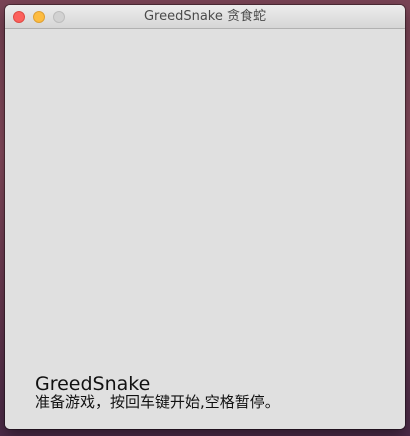 The height and width of the screenshot is (436, 410). Describe the element at coordinates (157, 402) in the screenshot. I see `game-hint: 准备游戏，按回车键开始,空格暂停。` at that location.